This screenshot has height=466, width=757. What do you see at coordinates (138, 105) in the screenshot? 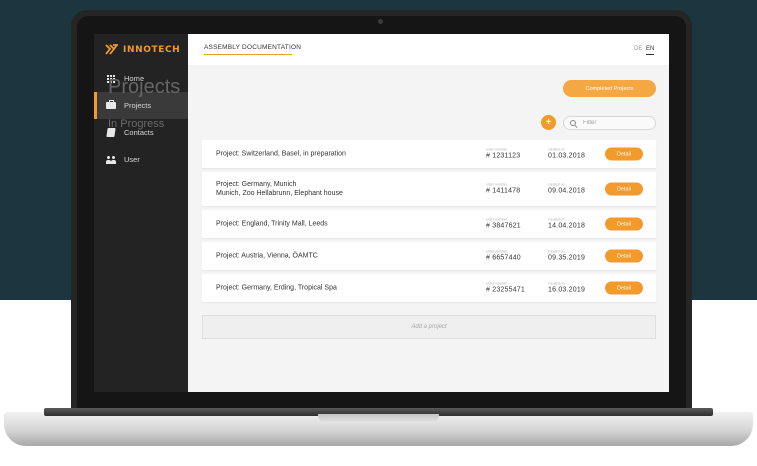
I see `sidebar-item-label: Projects` at bounding box center [138, 105].